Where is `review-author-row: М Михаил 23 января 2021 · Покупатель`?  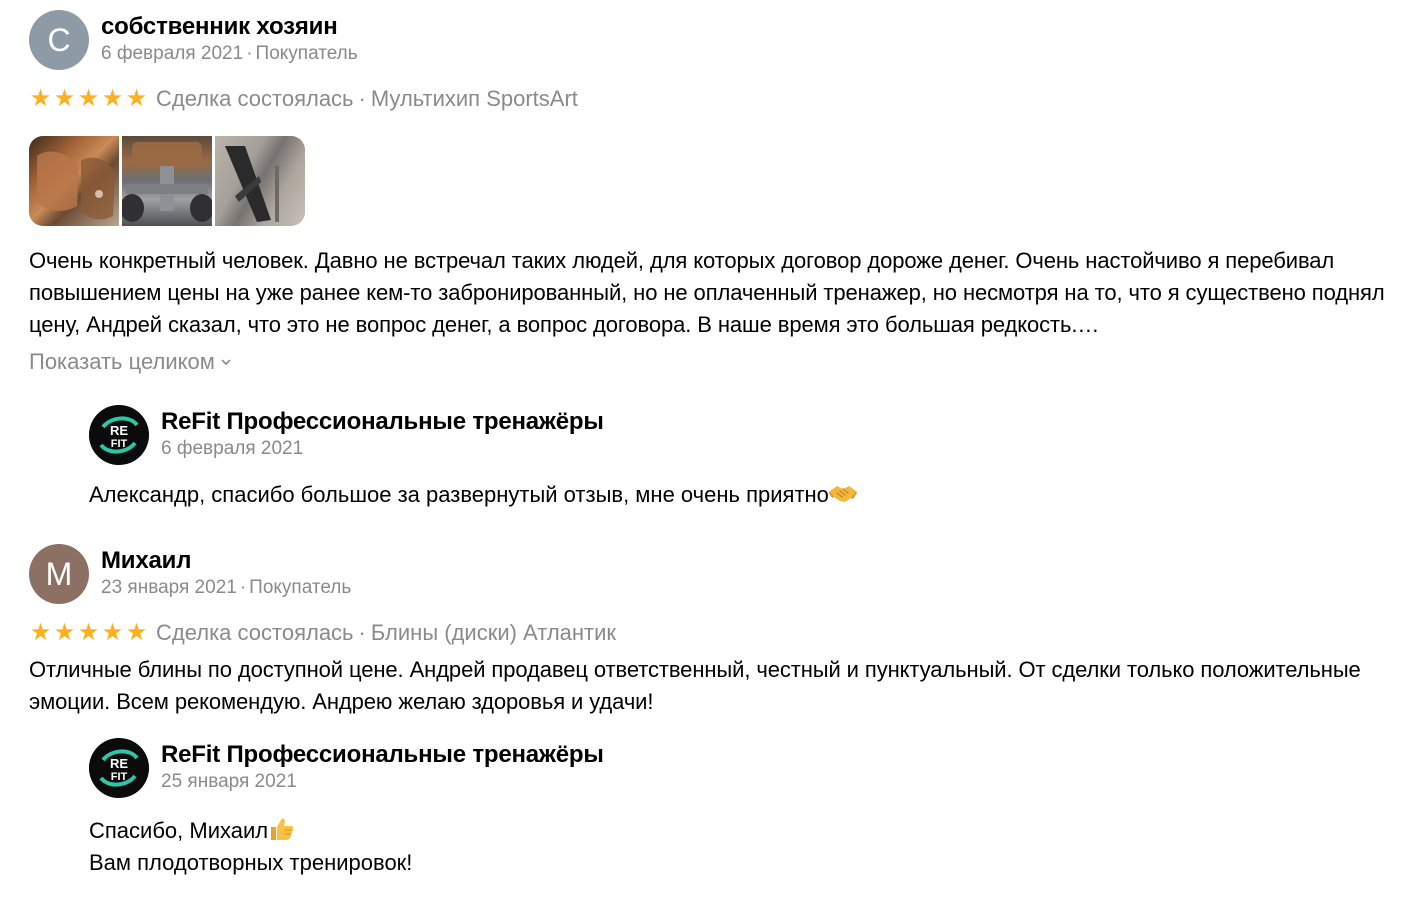 review-author-row: М Михаил 23 января 2021 · Покупатель is located at coordinates (714, 575).